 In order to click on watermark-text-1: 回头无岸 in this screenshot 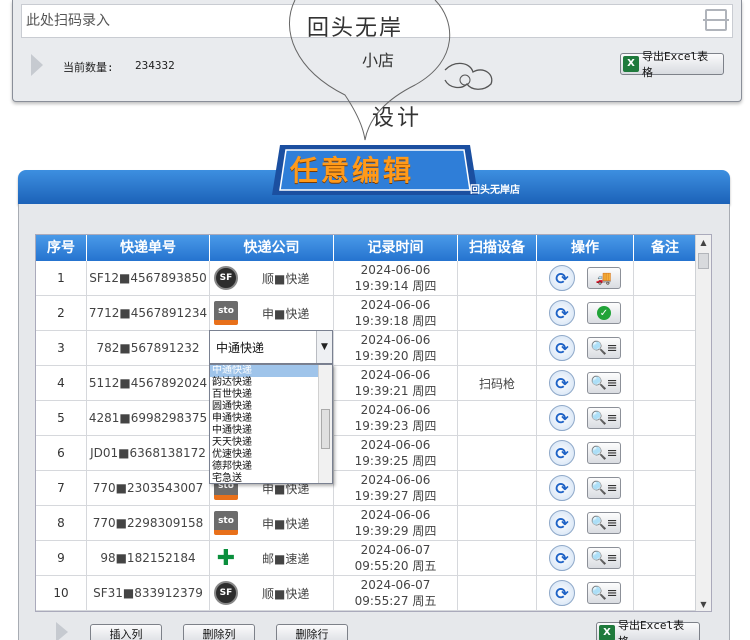, I will do `click(355, 28)`.